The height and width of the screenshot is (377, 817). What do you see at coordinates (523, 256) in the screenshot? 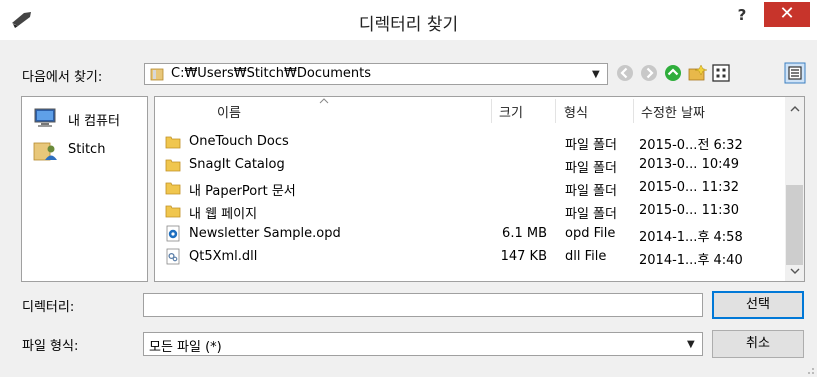
I see `file-size: 147 KB` at bounding box center [523, 256].